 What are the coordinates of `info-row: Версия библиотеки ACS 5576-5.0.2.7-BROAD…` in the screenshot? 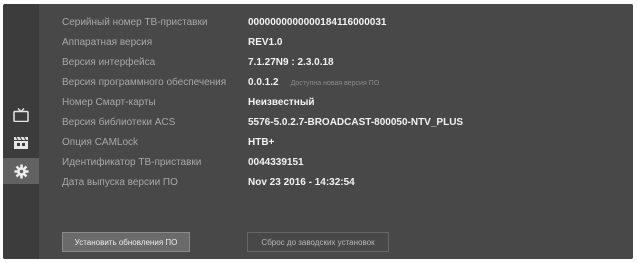 It's located at (342, 123).